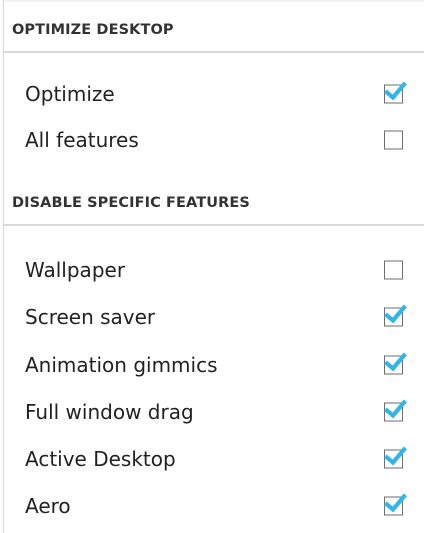  Describe the element at coordinates (393, 270) in the screenshot. I see `wallpaper-checkbox` at that location.